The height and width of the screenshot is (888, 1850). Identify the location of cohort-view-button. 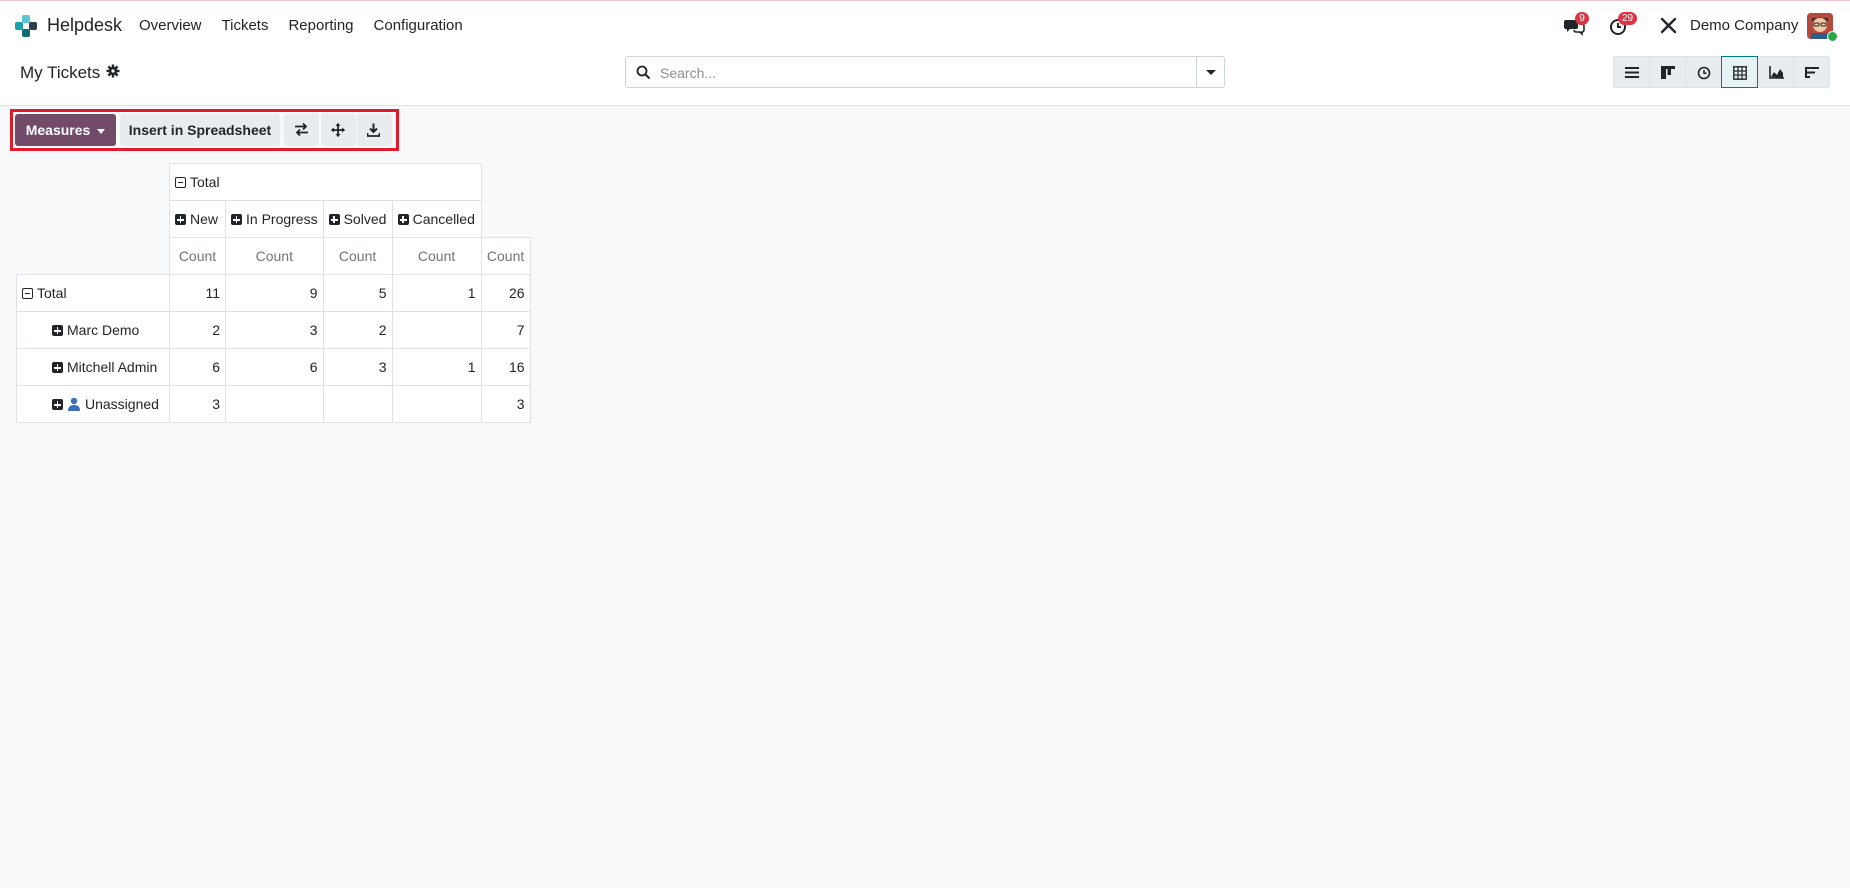
(1811, 72).